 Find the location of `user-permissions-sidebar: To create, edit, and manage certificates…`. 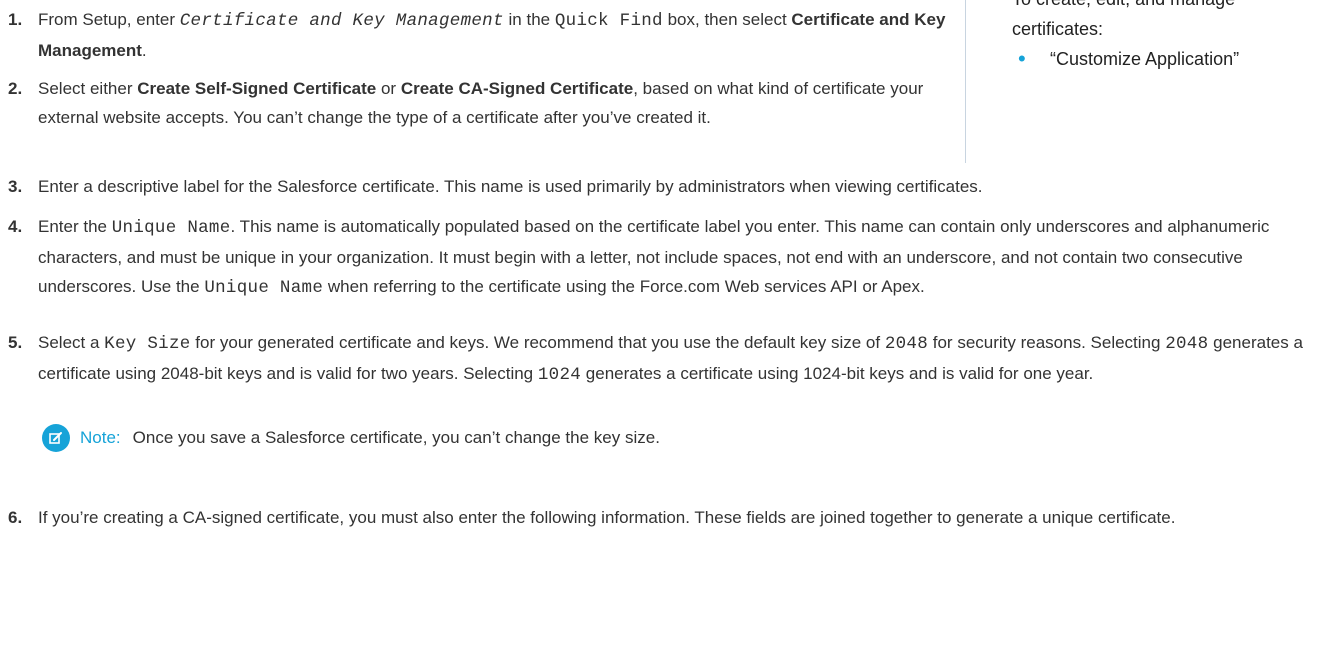

user-permissions-sidebar: To create, edit, and manage certificates… is located at coordinates (1162, 37).